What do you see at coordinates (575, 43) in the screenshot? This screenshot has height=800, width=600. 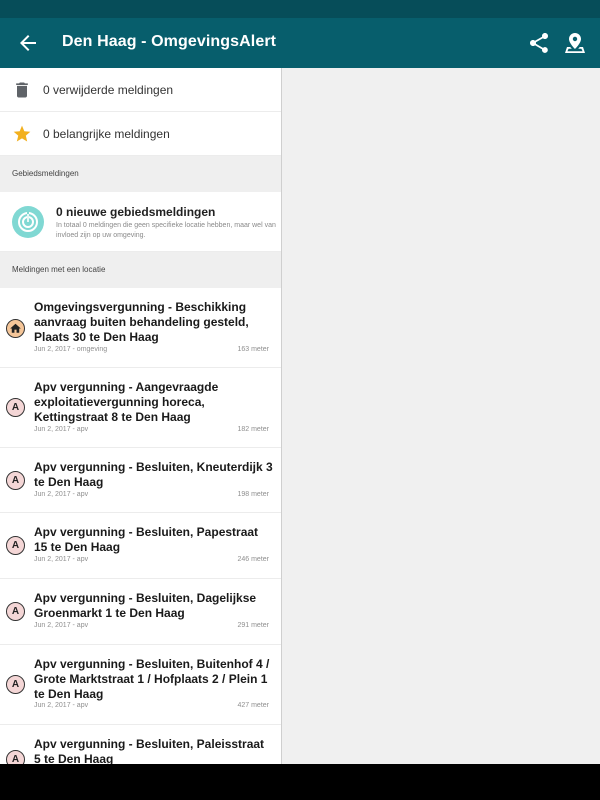 I see `map-marker-icon` at bounding box center [575, 43].